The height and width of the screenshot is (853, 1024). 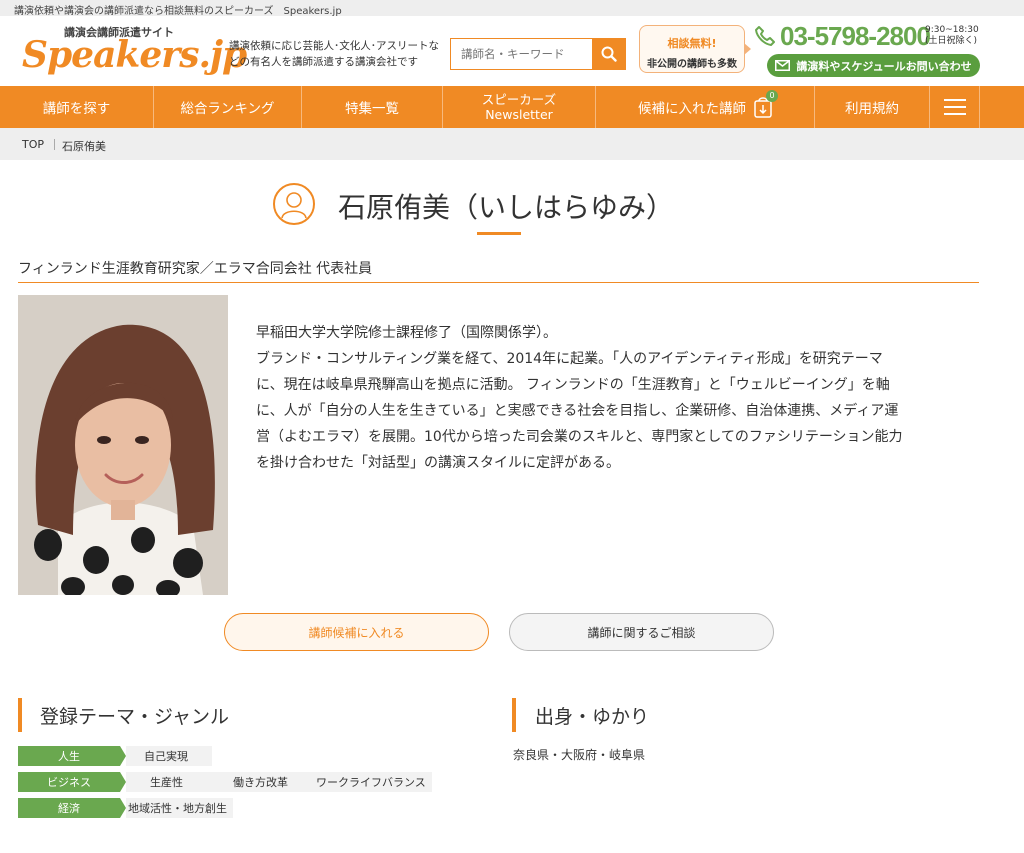 I want to click on role-divider, so click(x=498, y=282).